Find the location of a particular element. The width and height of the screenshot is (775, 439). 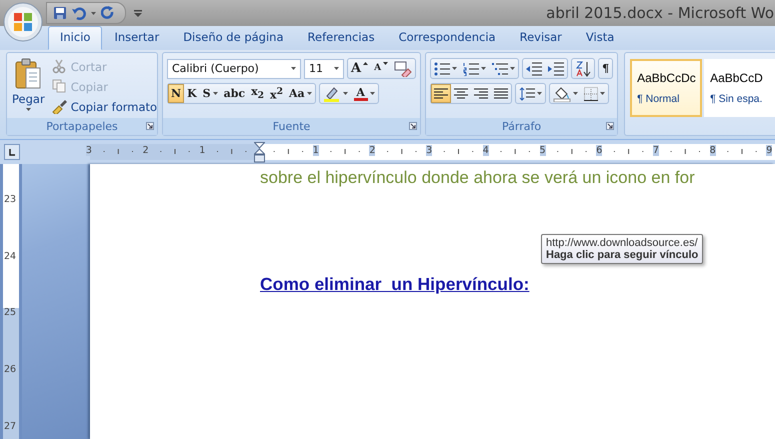

ruler-number: 5 is located at coordinates (543, 150).